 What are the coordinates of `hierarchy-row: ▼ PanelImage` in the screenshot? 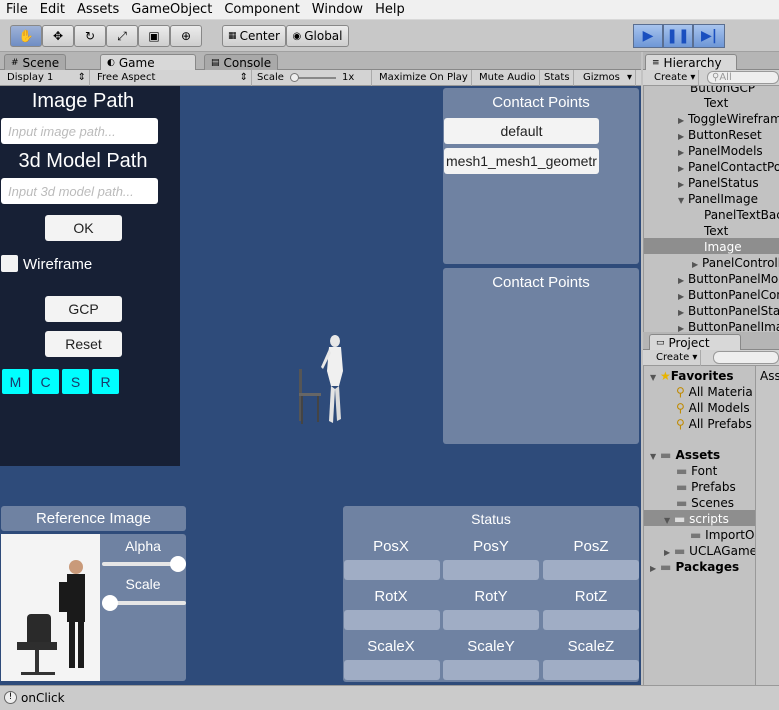 It's located at (718, 199).